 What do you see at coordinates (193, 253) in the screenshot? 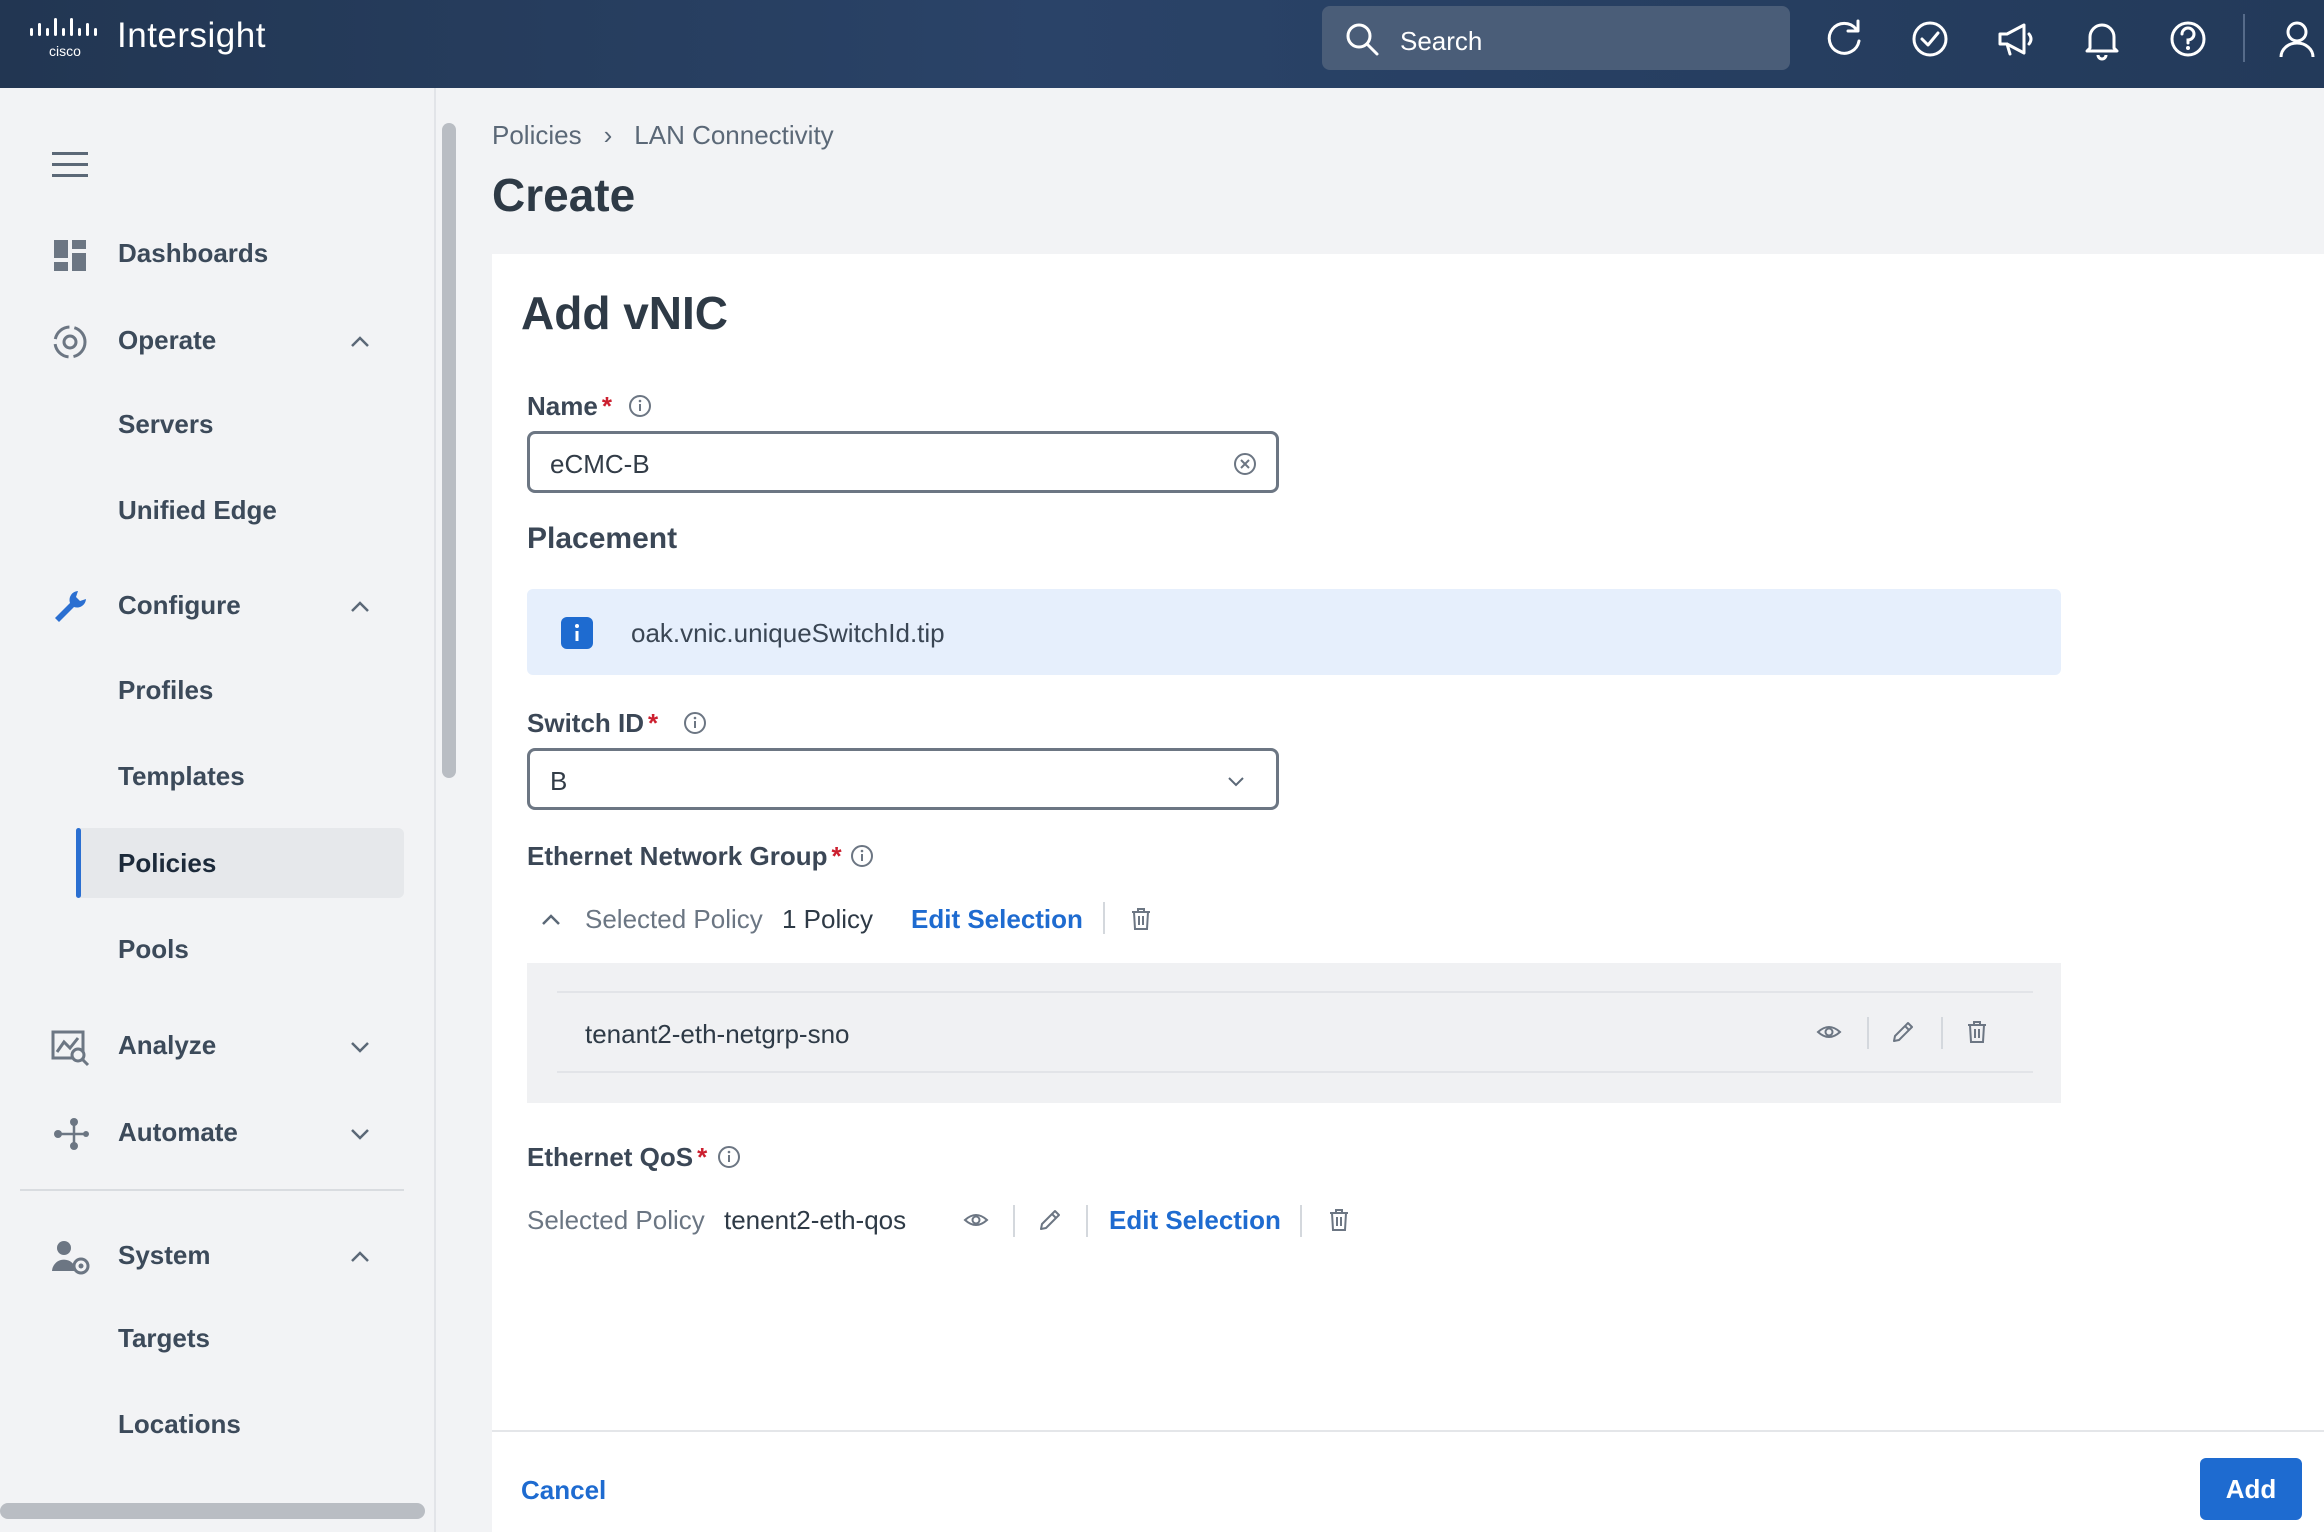
I see `sidebar-item-label: Dashboards` at bounding box center [193, 253].